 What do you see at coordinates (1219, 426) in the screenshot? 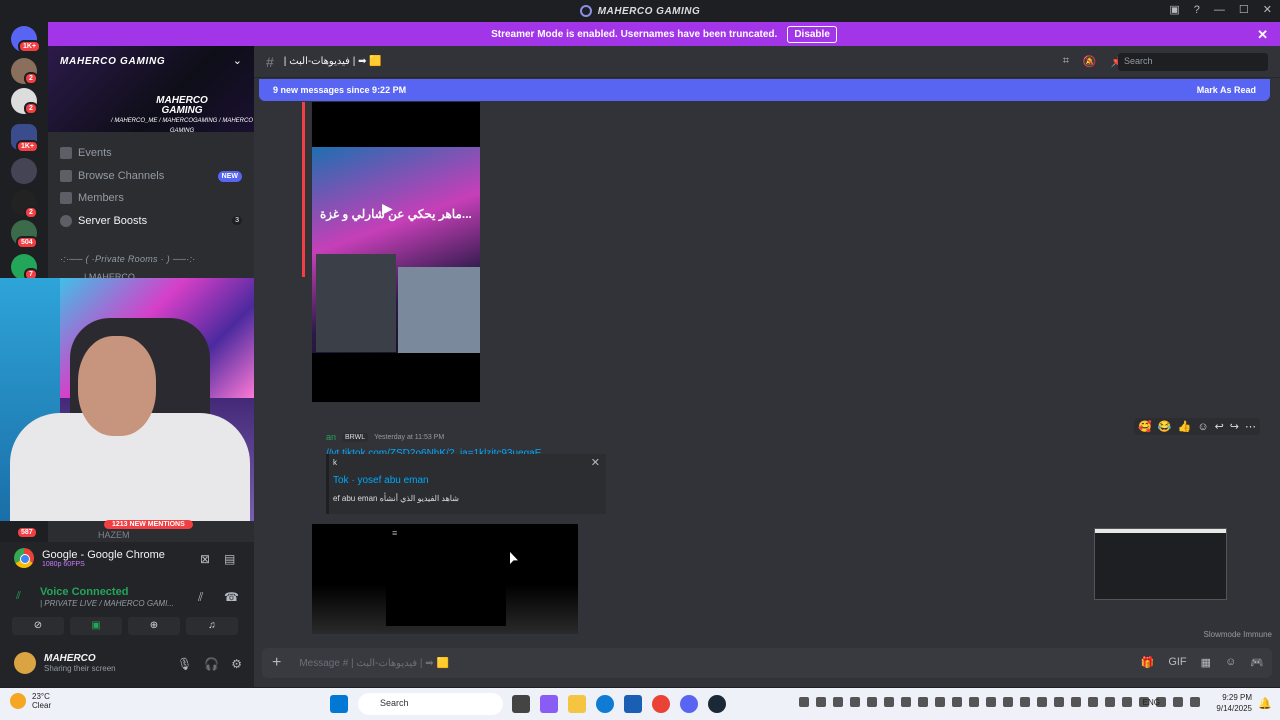
I see `reply-icon: ↩` at bounding box center [1219, 426].